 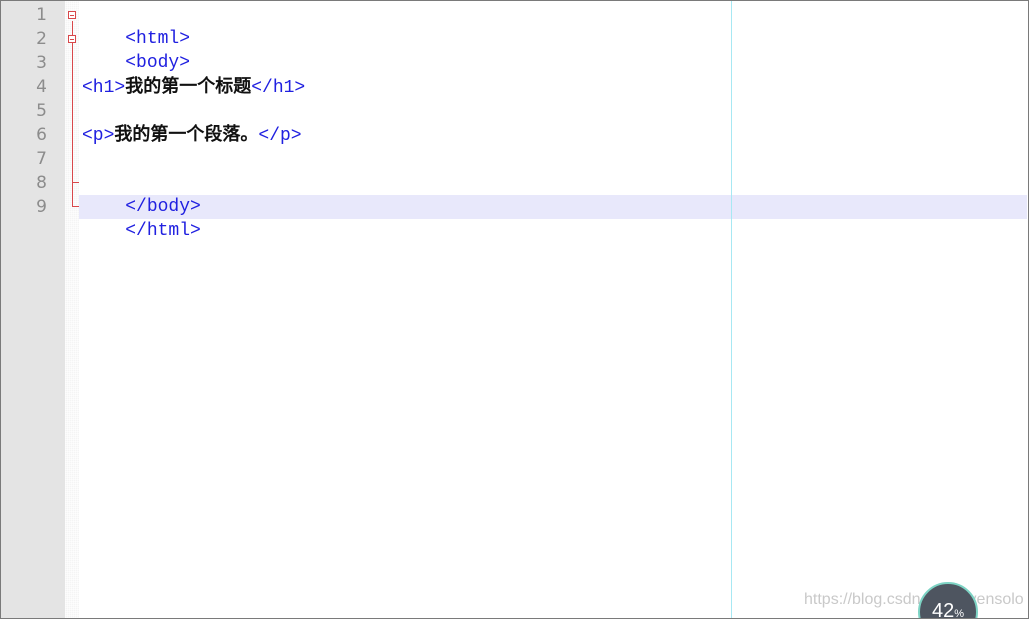 What do you see at coordinates (72, 15) in the screenshot?
I see `fold-collapse-icon-html` at bounding box center [72, 15].